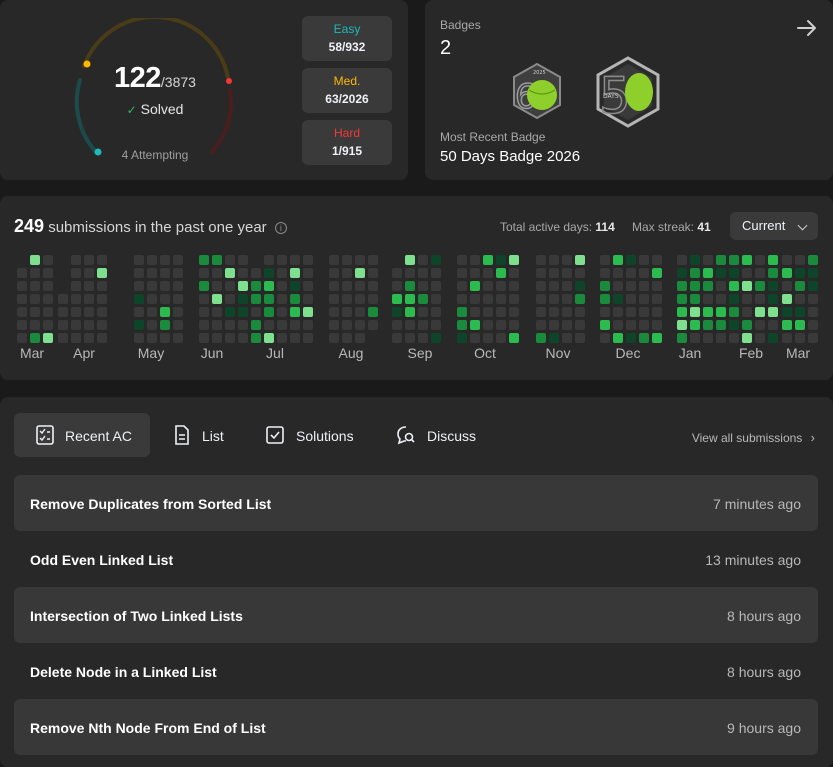 The image size is (833, 767). What do you see at coordinates (807, 28) in the screenshot?
I see `arrow-right-icon` at bounding box center [807, 28].